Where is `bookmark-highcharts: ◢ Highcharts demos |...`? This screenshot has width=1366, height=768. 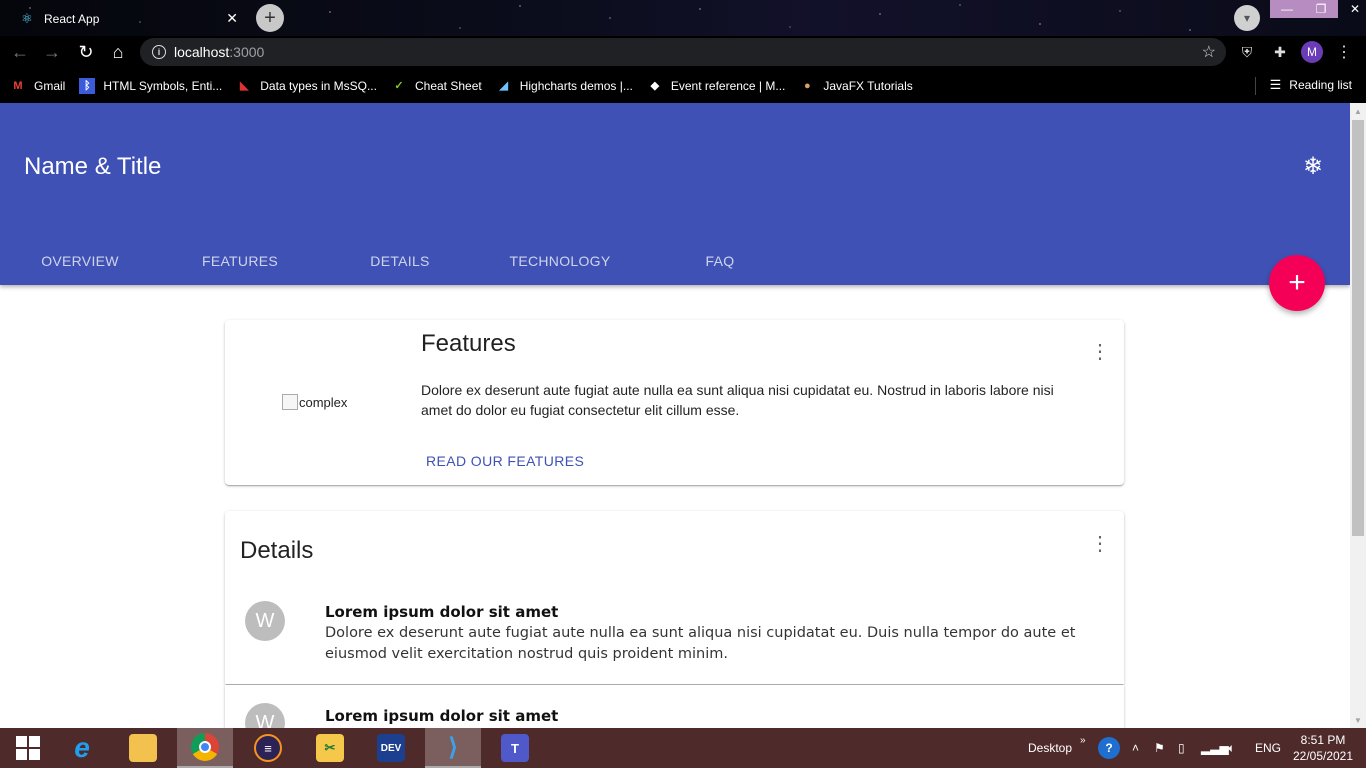 bookmark-highcharts: ◢ Highcharts demos |... is located at coordinates (564, 86).